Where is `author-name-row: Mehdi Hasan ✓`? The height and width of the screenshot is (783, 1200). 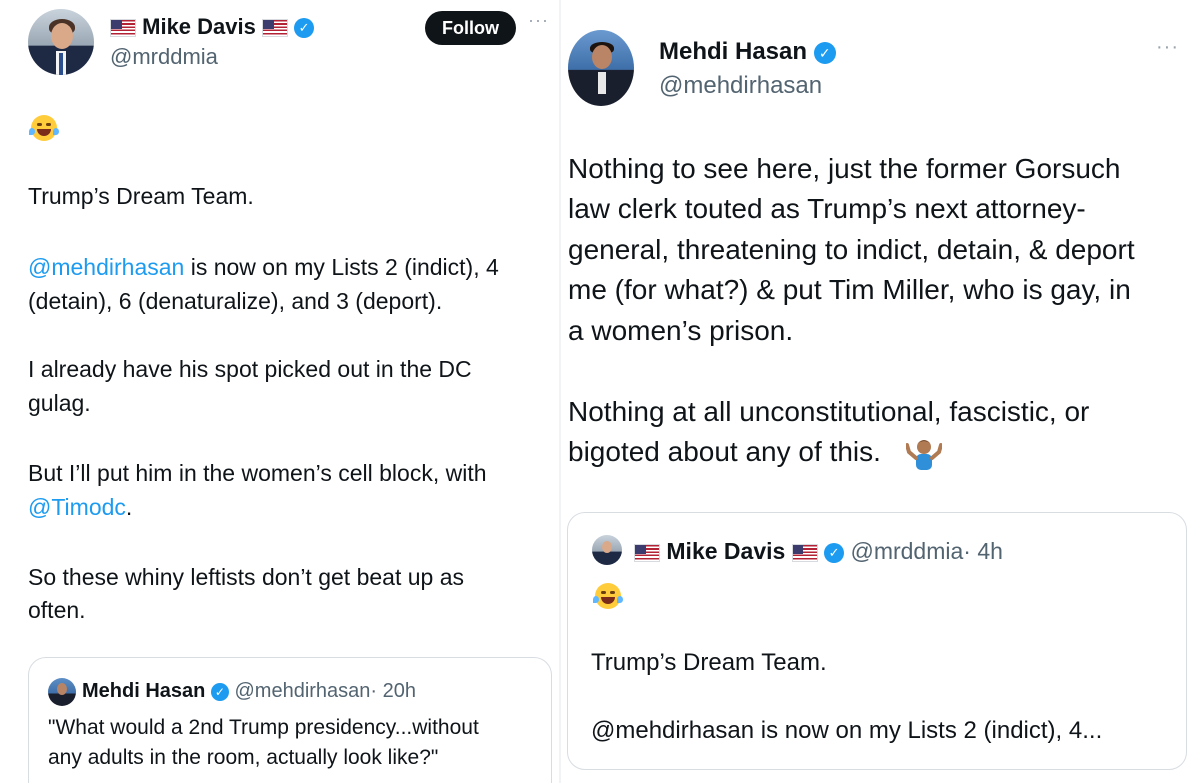
author-name-row: Mehdi Hasan ✓ is located at coordinates (747, 52).